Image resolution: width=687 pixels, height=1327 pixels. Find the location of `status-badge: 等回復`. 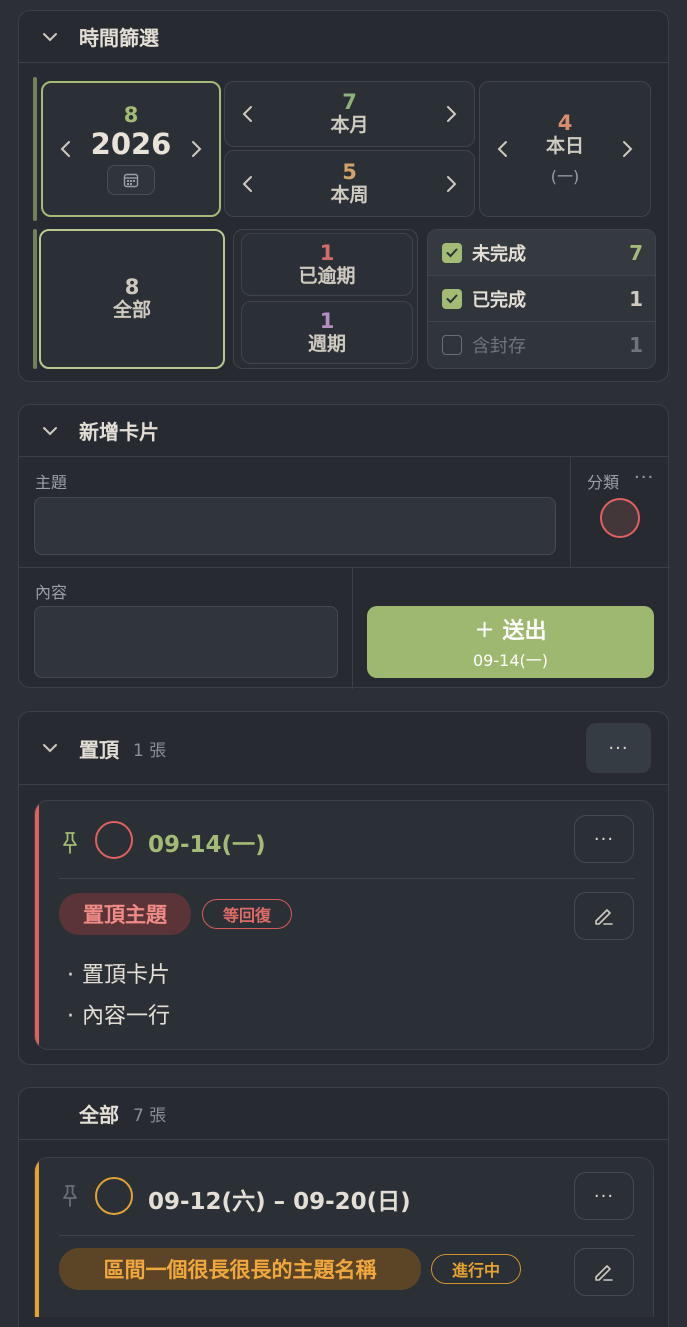

status-badge: 等回復 is located at coordinates (247, 914).